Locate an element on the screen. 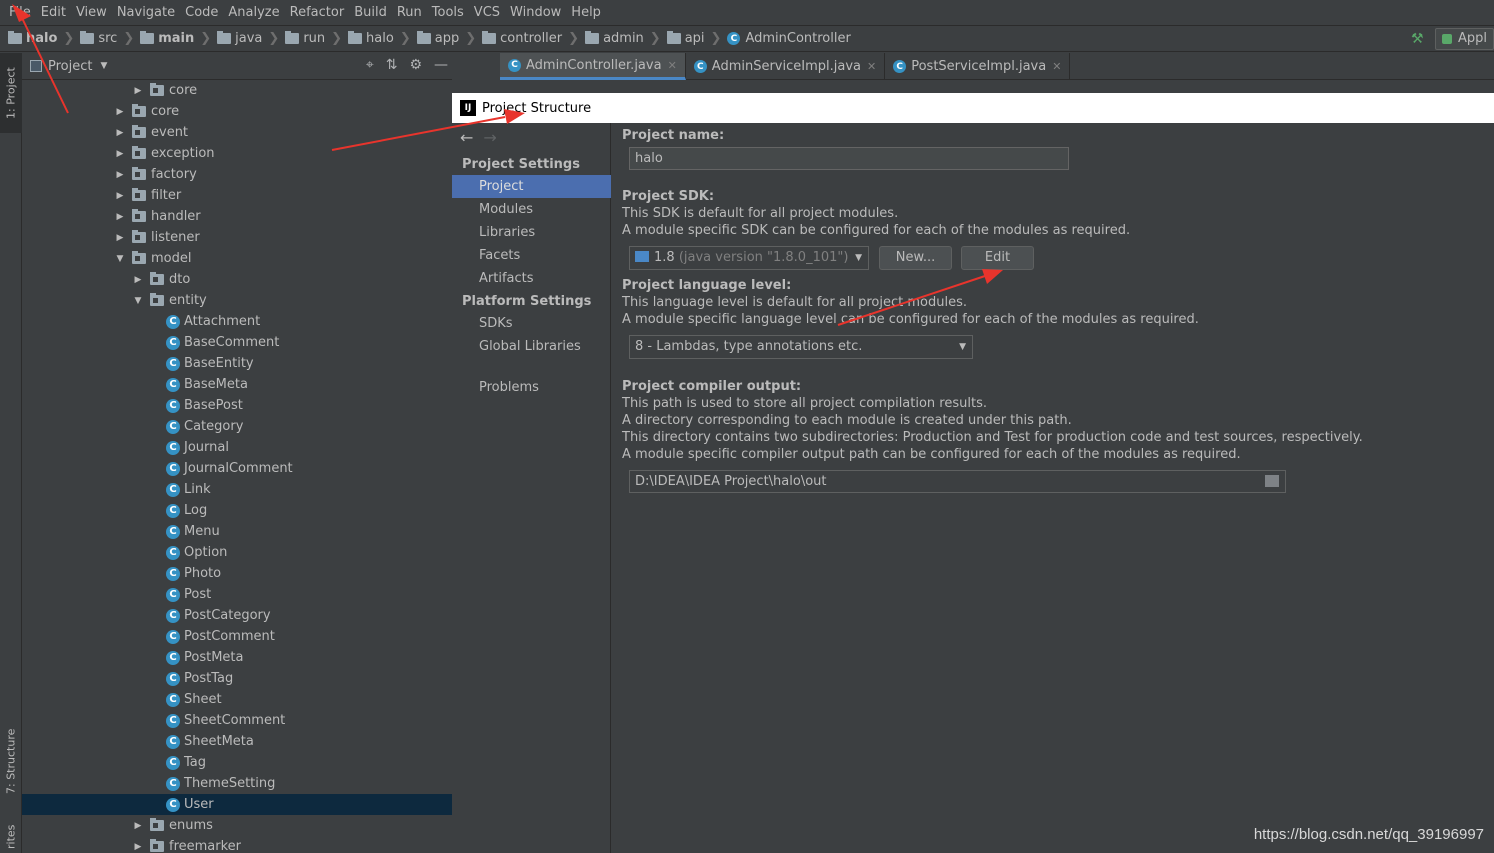 The height and width of the screenshot is (853, 1494). editor-tab: C AdminServiceImpl.java ✕ is located at coordinates (786, 66).